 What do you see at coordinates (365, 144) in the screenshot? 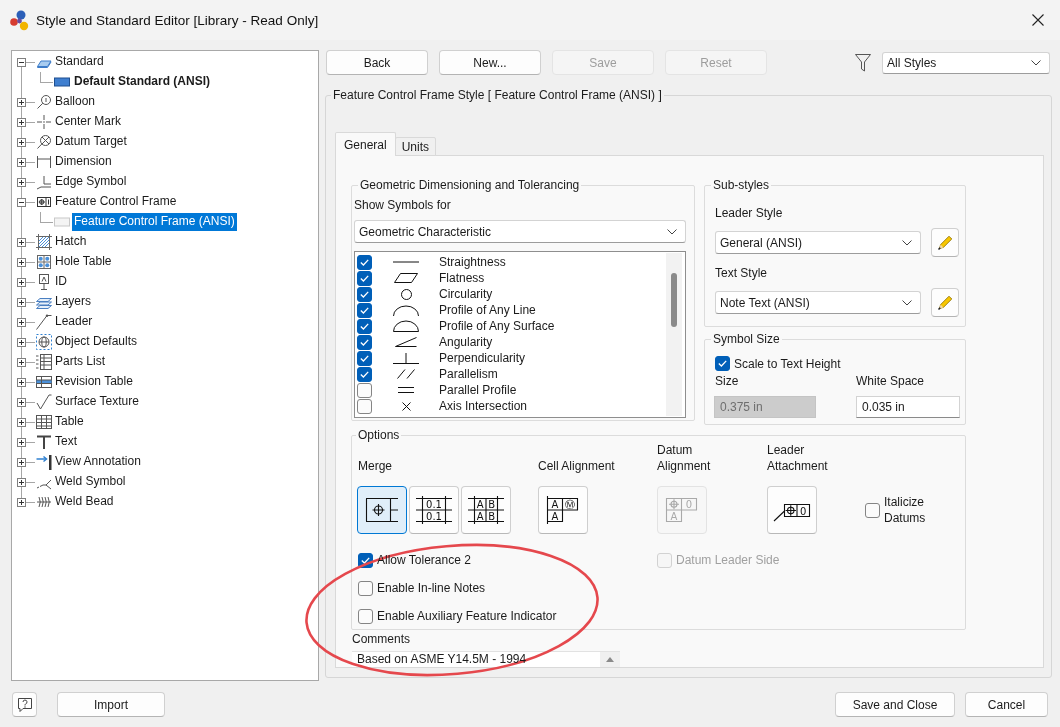
I see `tab: General` at bounding box center [365, 144].